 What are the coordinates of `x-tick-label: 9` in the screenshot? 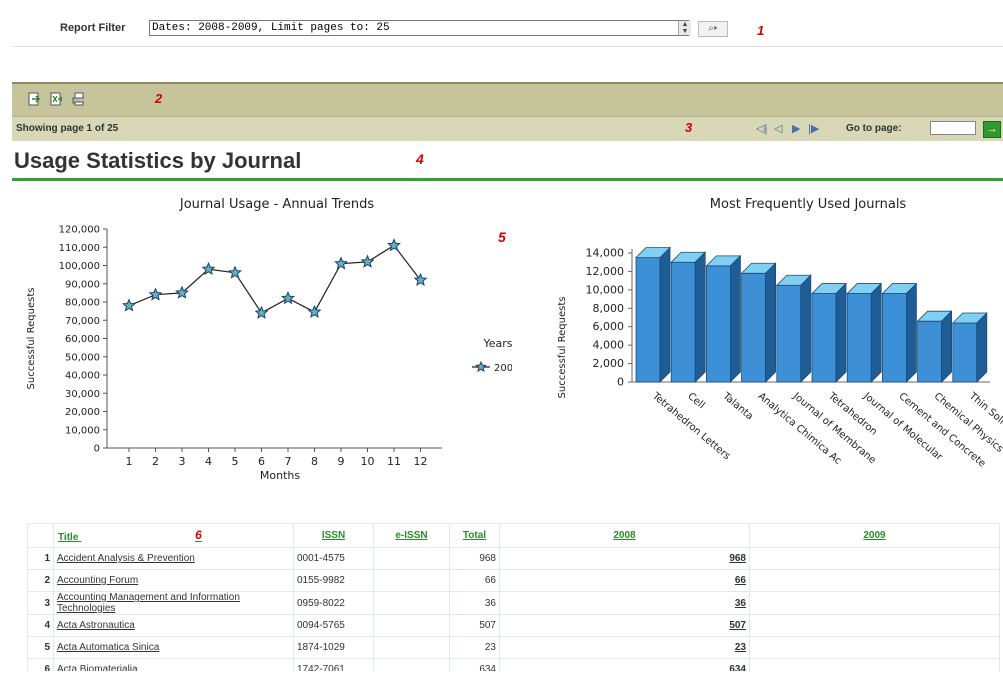 It's located at (341, 461).